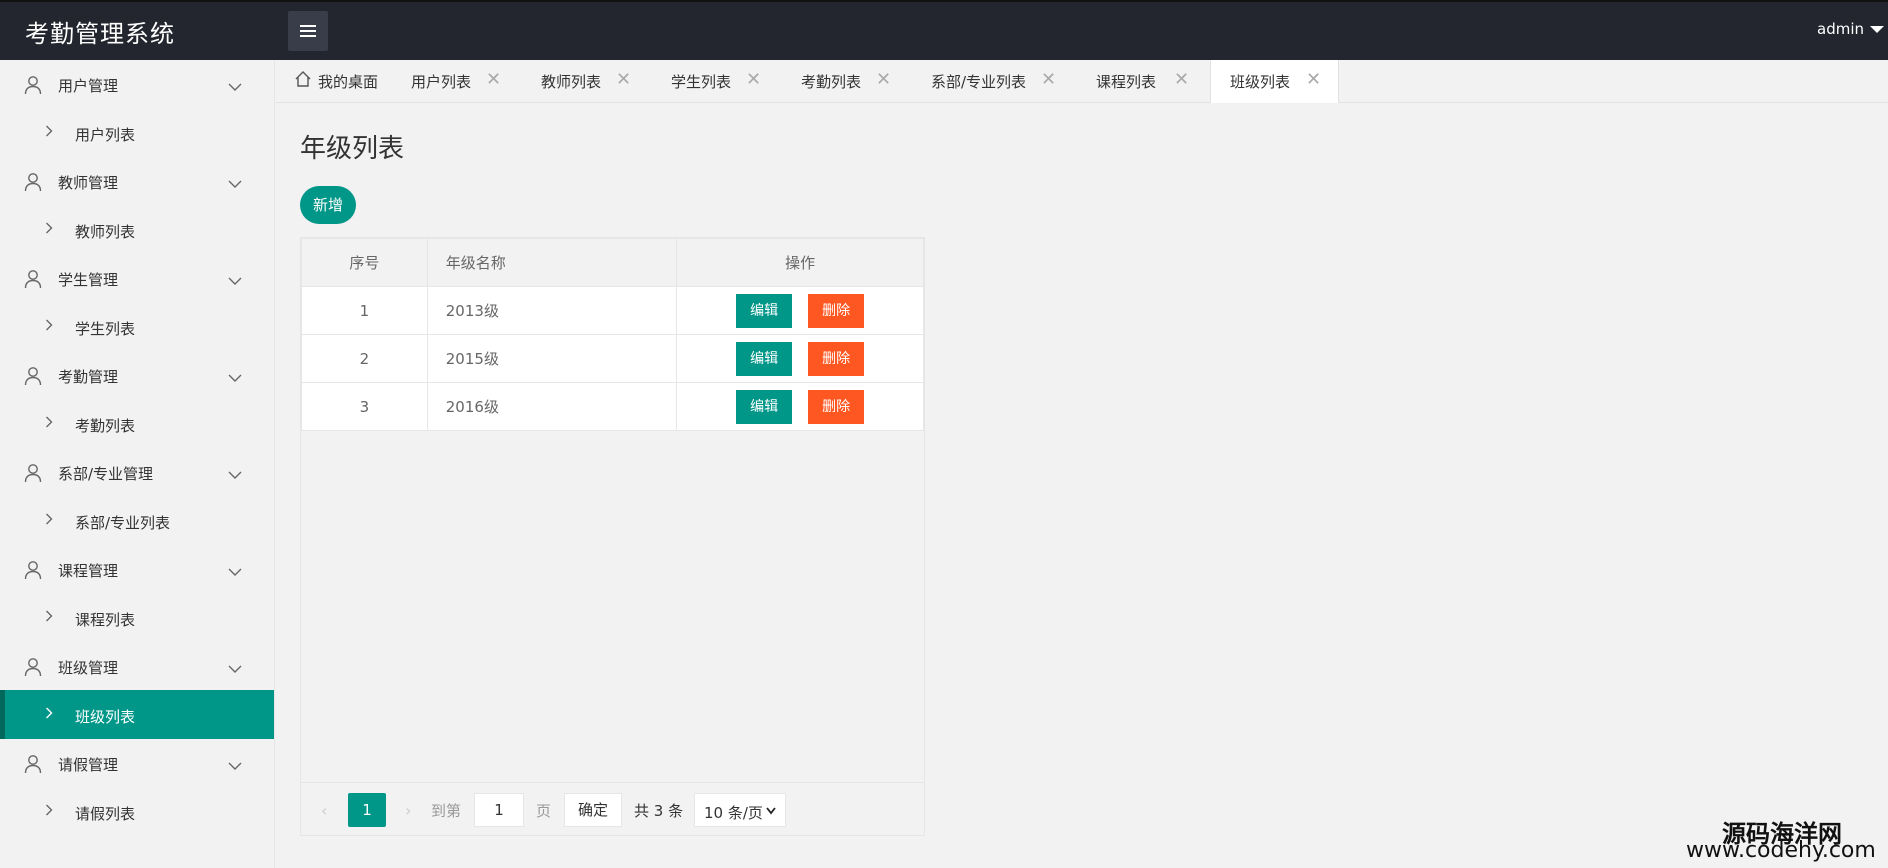  I want to click on sidebar-group-label: 课程管理, so click(88, 571).